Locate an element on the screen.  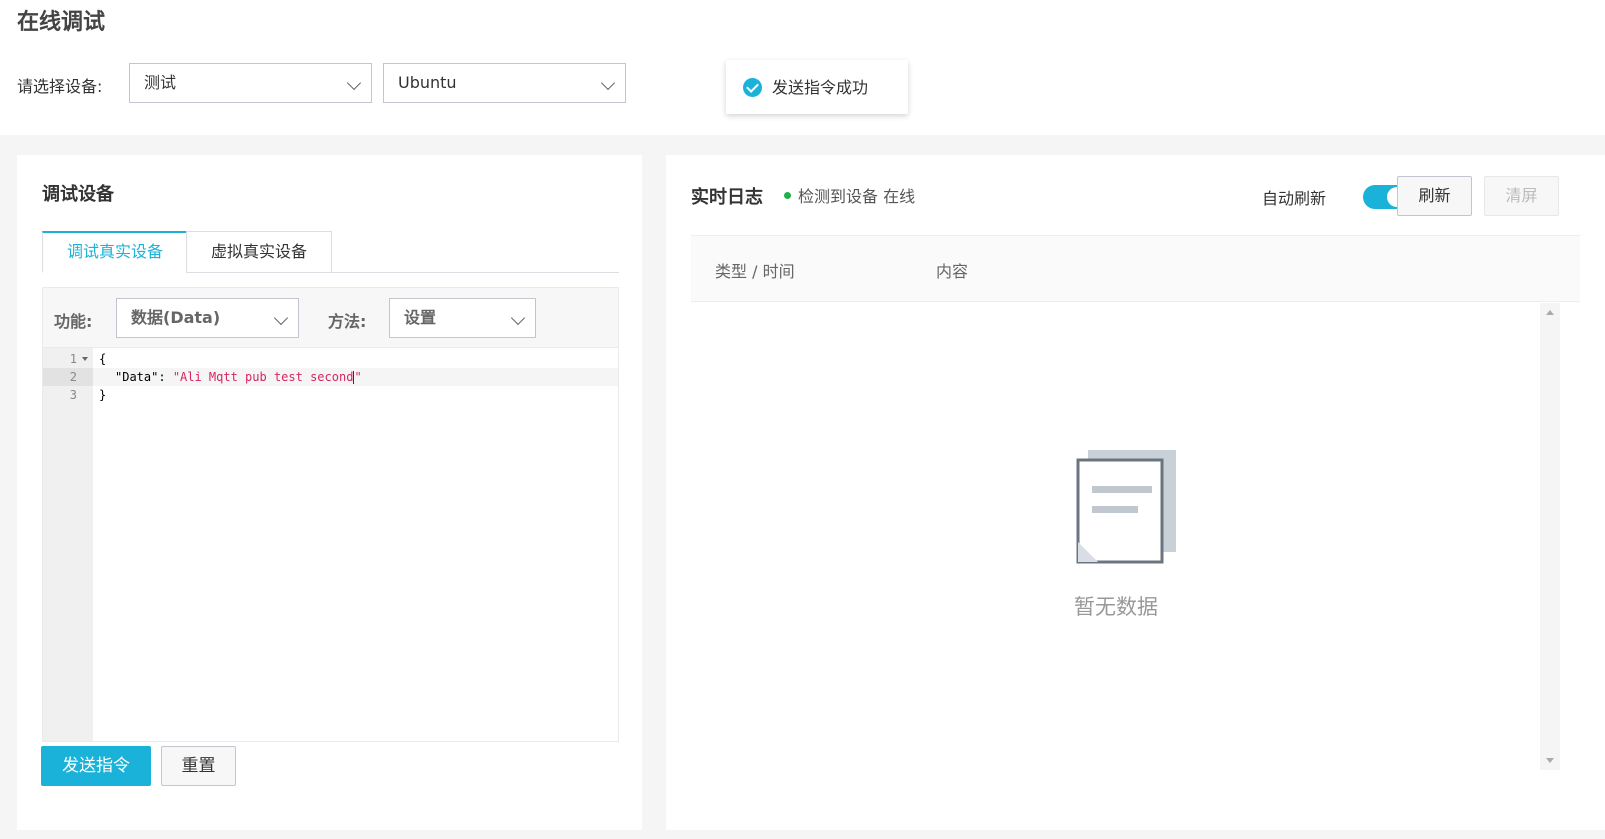
column-type-time: 类型 / 时间 is located at coordinates (755, 271).